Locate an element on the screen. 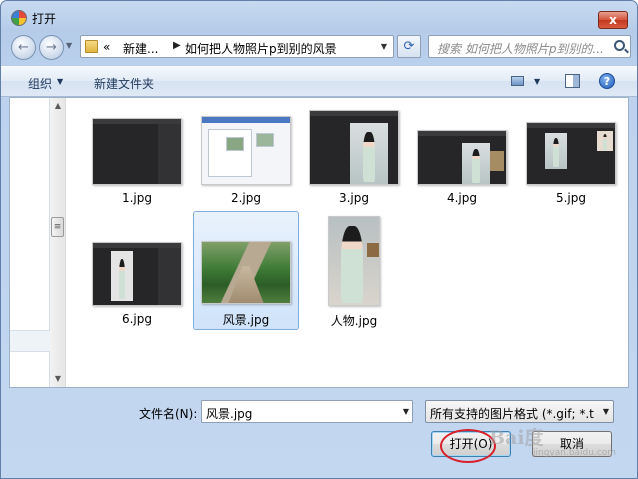  toolbar: 组织 ▼ 新建文件夹 ▼ ? is located at coordinates (319, 81).